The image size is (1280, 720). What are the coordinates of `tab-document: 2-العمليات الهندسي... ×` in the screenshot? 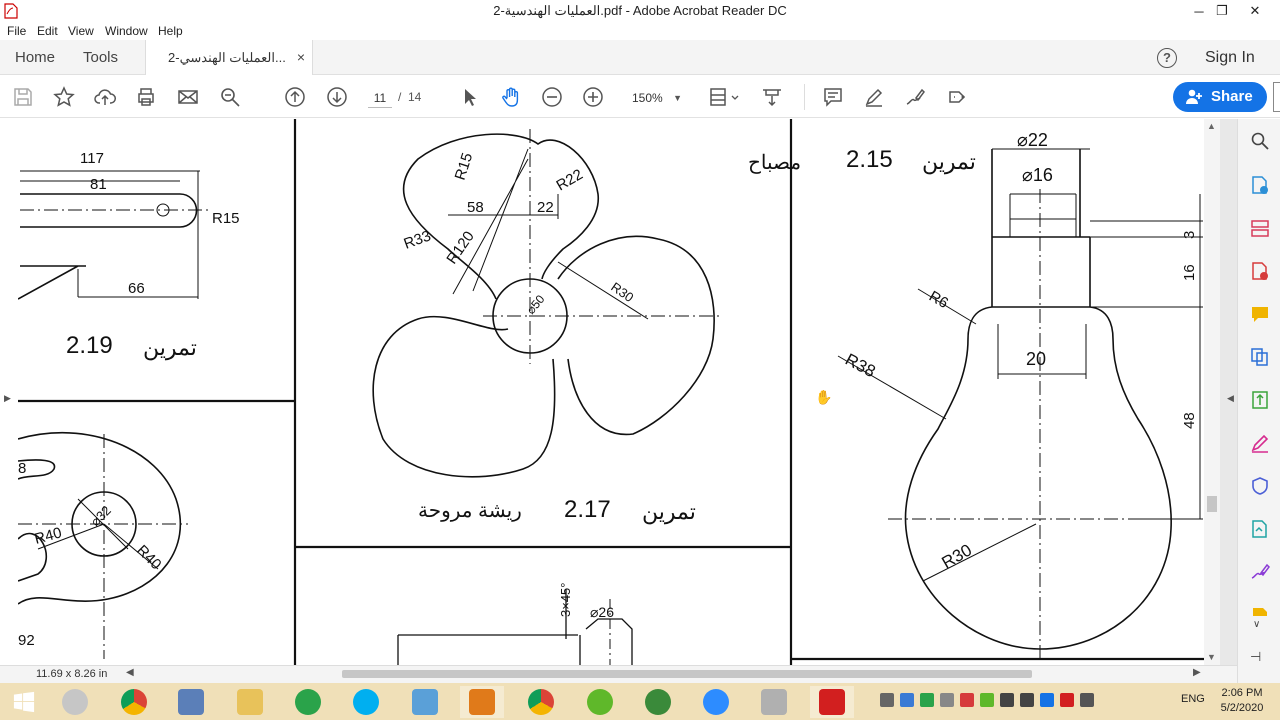 It's located at (229, 57).